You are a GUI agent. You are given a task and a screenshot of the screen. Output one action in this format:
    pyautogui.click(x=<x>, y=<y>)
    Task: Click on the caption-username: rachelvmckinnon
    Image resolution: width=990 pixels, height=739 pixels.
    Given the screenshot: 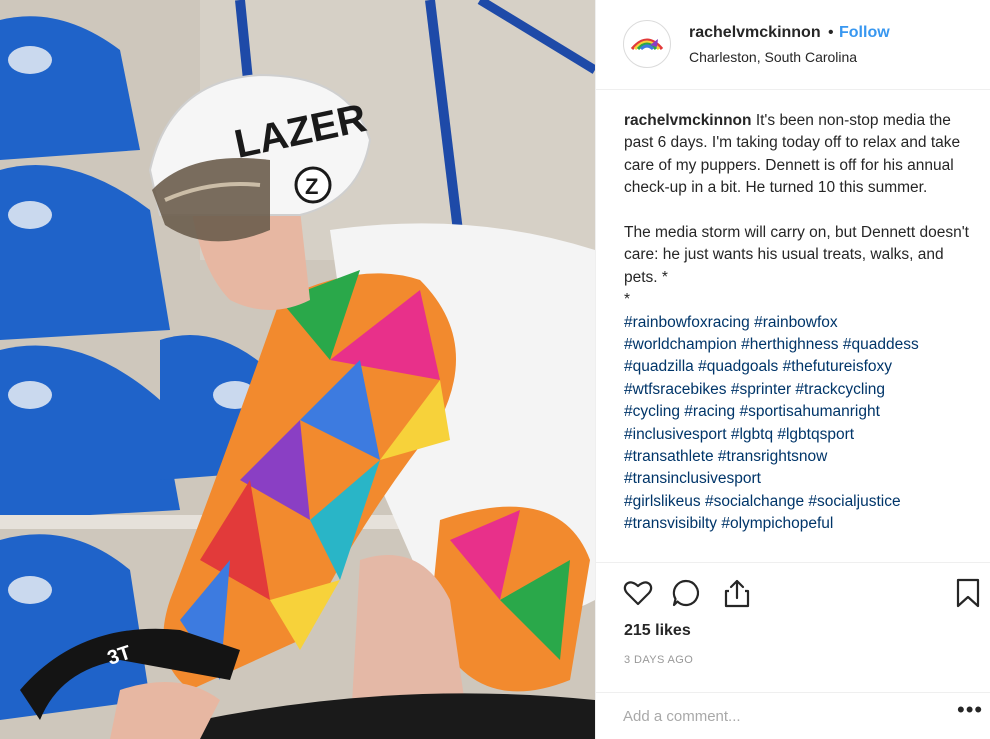 What is the action you would take?
    pyautogui.click(x=688, y=120)
    